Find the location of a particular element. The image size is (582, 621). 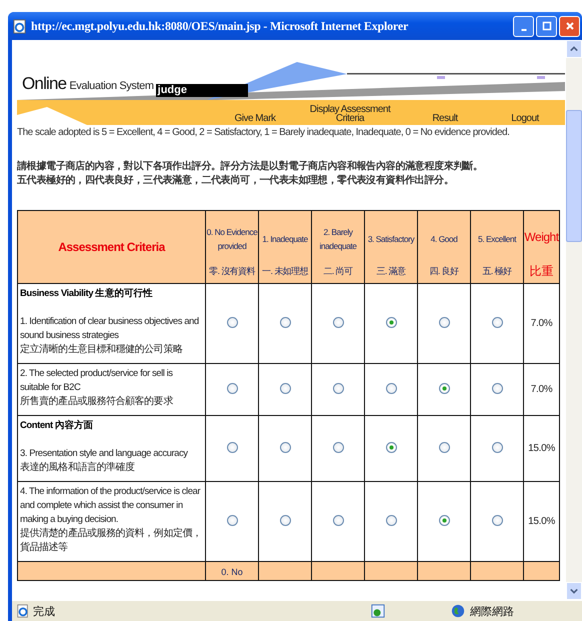

column-header: 3. Satisfactory 三. 滿意 is located at coordinates (391, 247).